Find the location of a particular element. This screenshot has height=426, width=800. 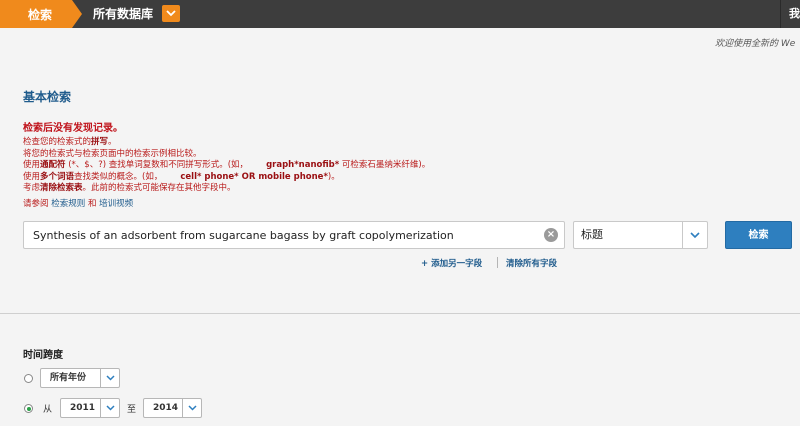

tip-text: (*、$、?) 查找单词复数和不同拼写形式。(如， is located at coordinates (157, 165).